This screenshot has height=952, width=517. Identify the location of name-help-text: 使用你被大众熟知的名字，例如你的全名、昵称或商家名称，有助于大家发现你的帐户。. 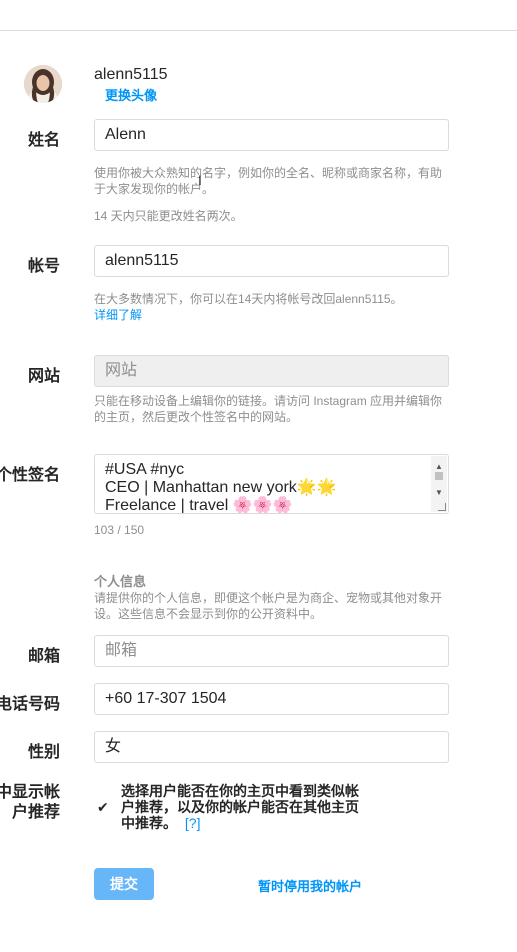
(268, 181).